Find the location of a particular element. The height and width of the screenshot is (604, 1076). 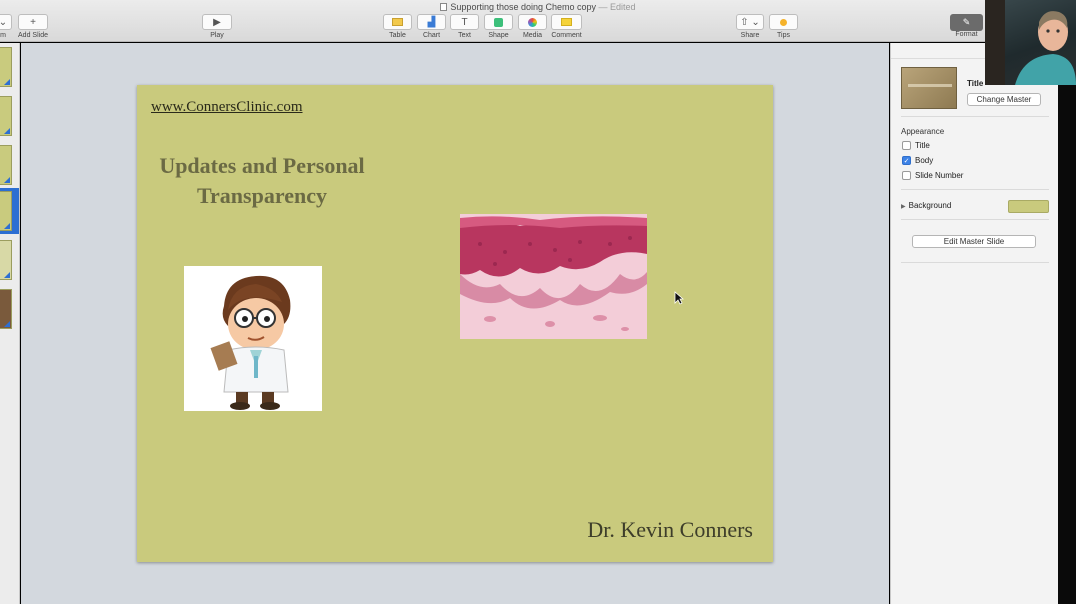

slide-thumbnail-selected is located at coordinates (6, 211).